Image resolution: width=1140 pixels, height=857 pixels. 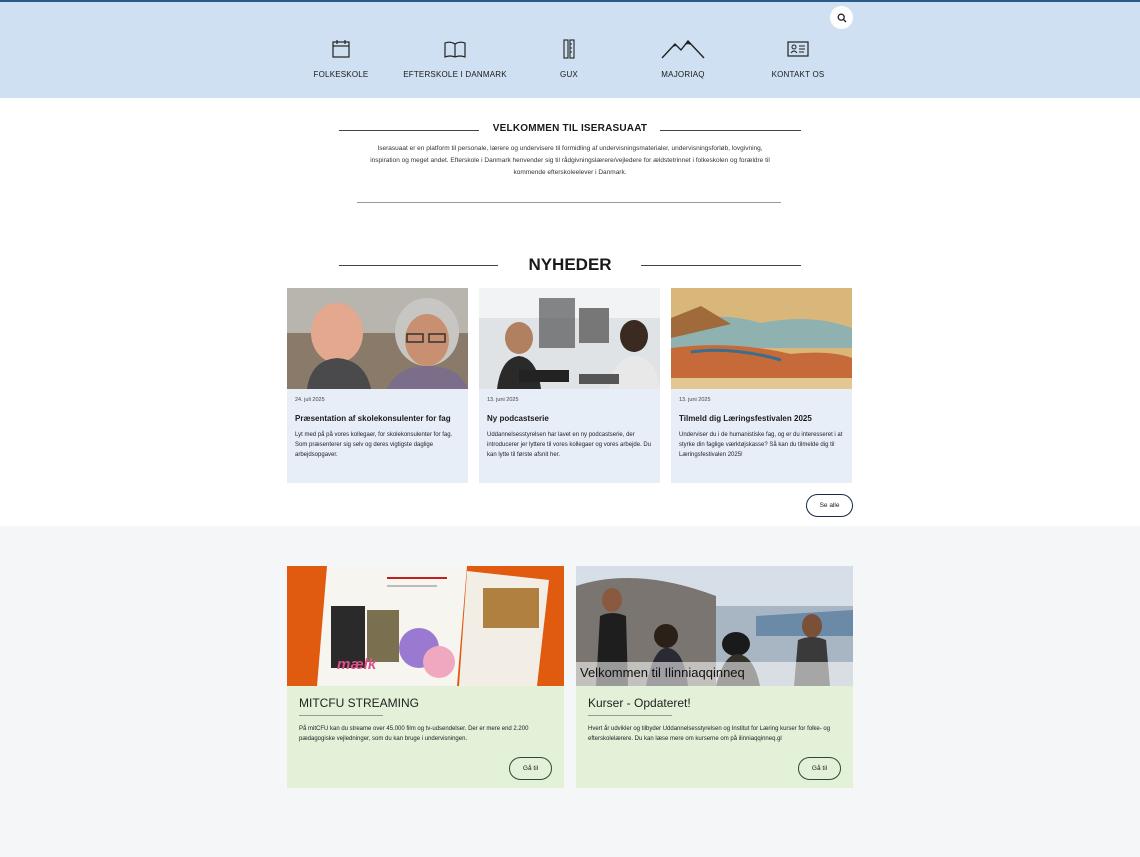 What do you see at coordinates (829, 505) in the screenshot?
I see `see-all-button: Se alle` at bounding box center [829, 505].